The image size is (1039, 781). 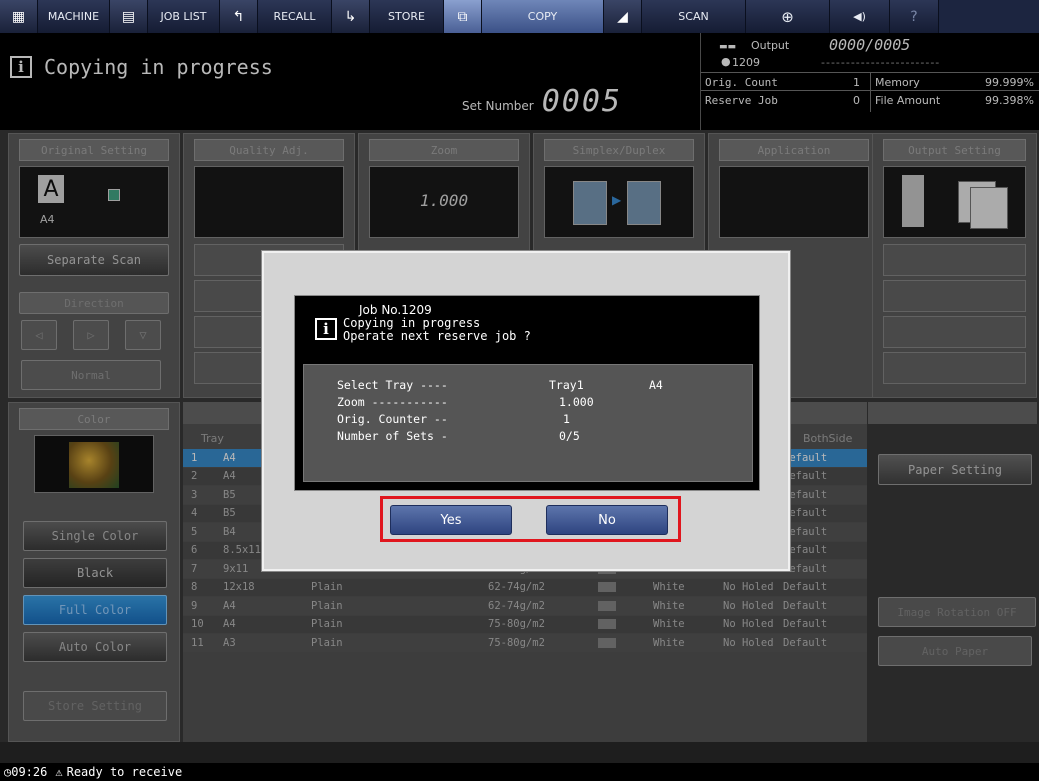 What do you see at coordinates (569, 436) in the screenshot?
I see `summary-value: 0/5` at bounding box center [569, 436].